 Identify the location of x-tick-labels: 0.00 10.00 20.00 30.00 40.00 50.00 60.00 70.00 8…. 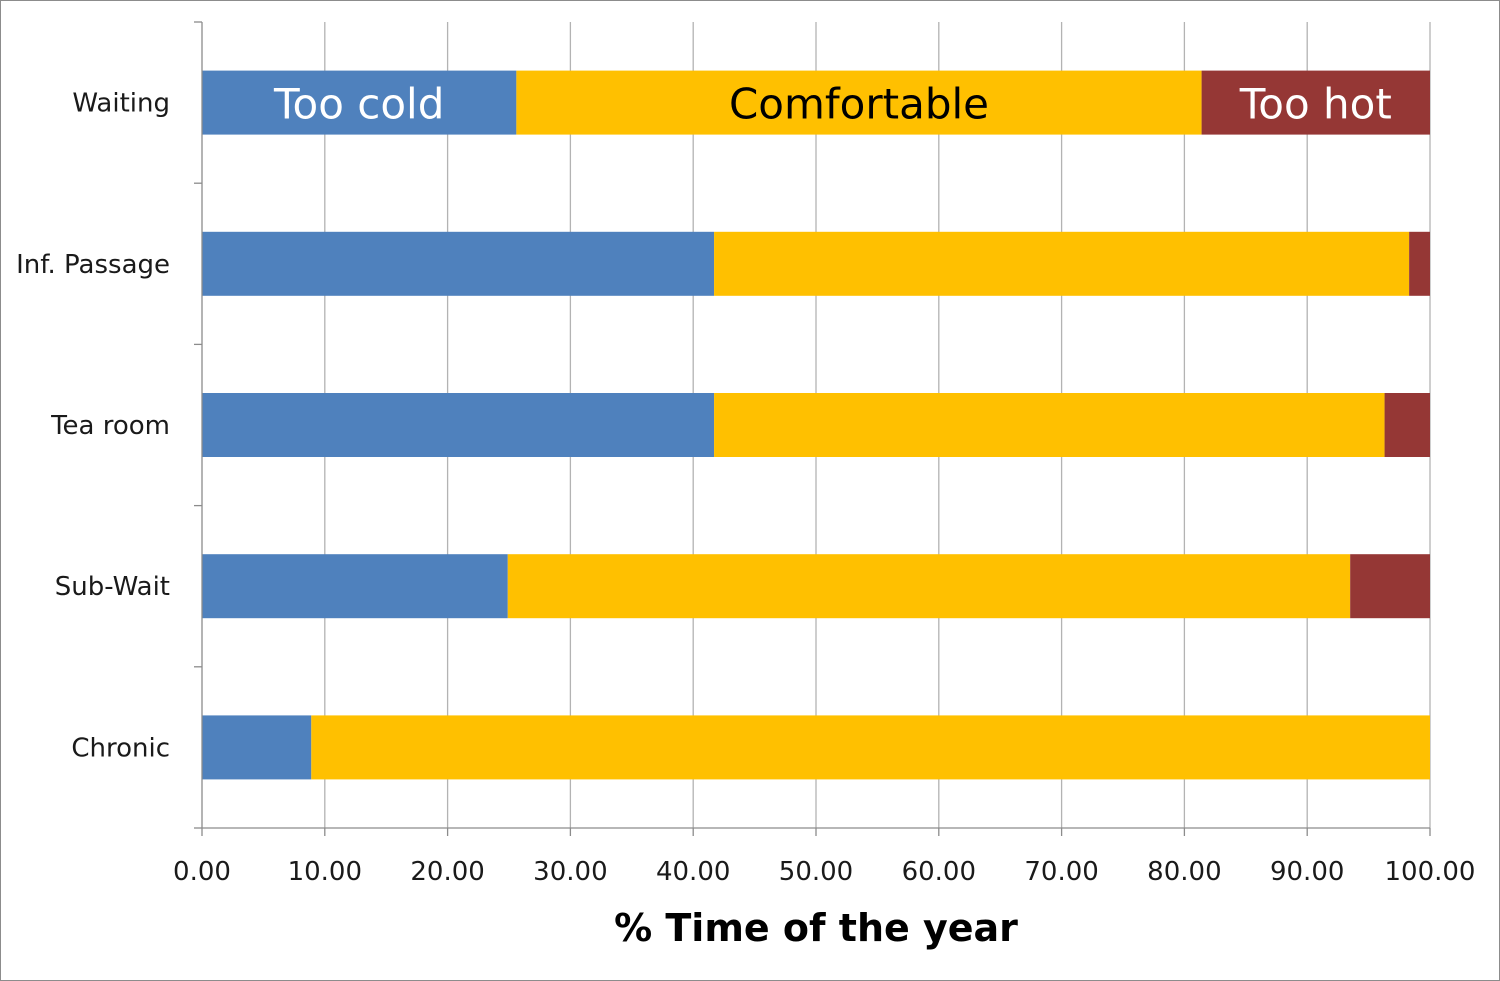
(824, 872).